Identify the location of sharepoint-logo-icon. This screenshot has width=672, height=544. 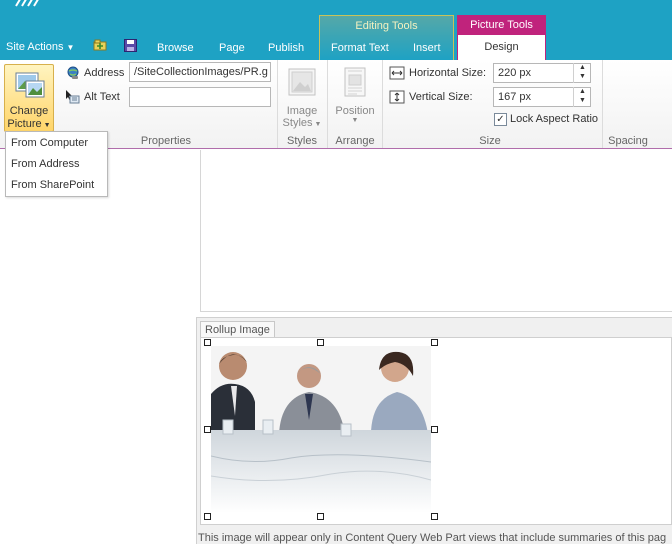
(27, 3).